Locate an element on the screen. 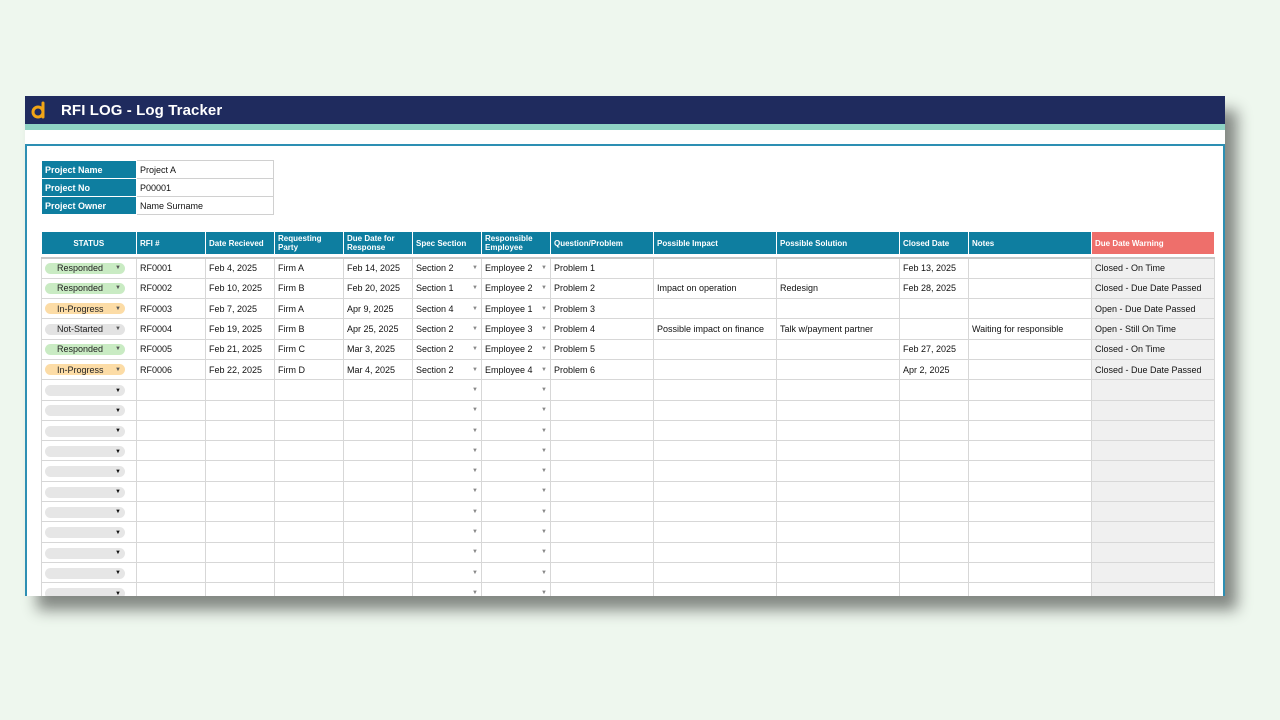 The width and height of the screenshot is (1280, 720). question-cell: Problem 5 is located at coordinates (602, 349).